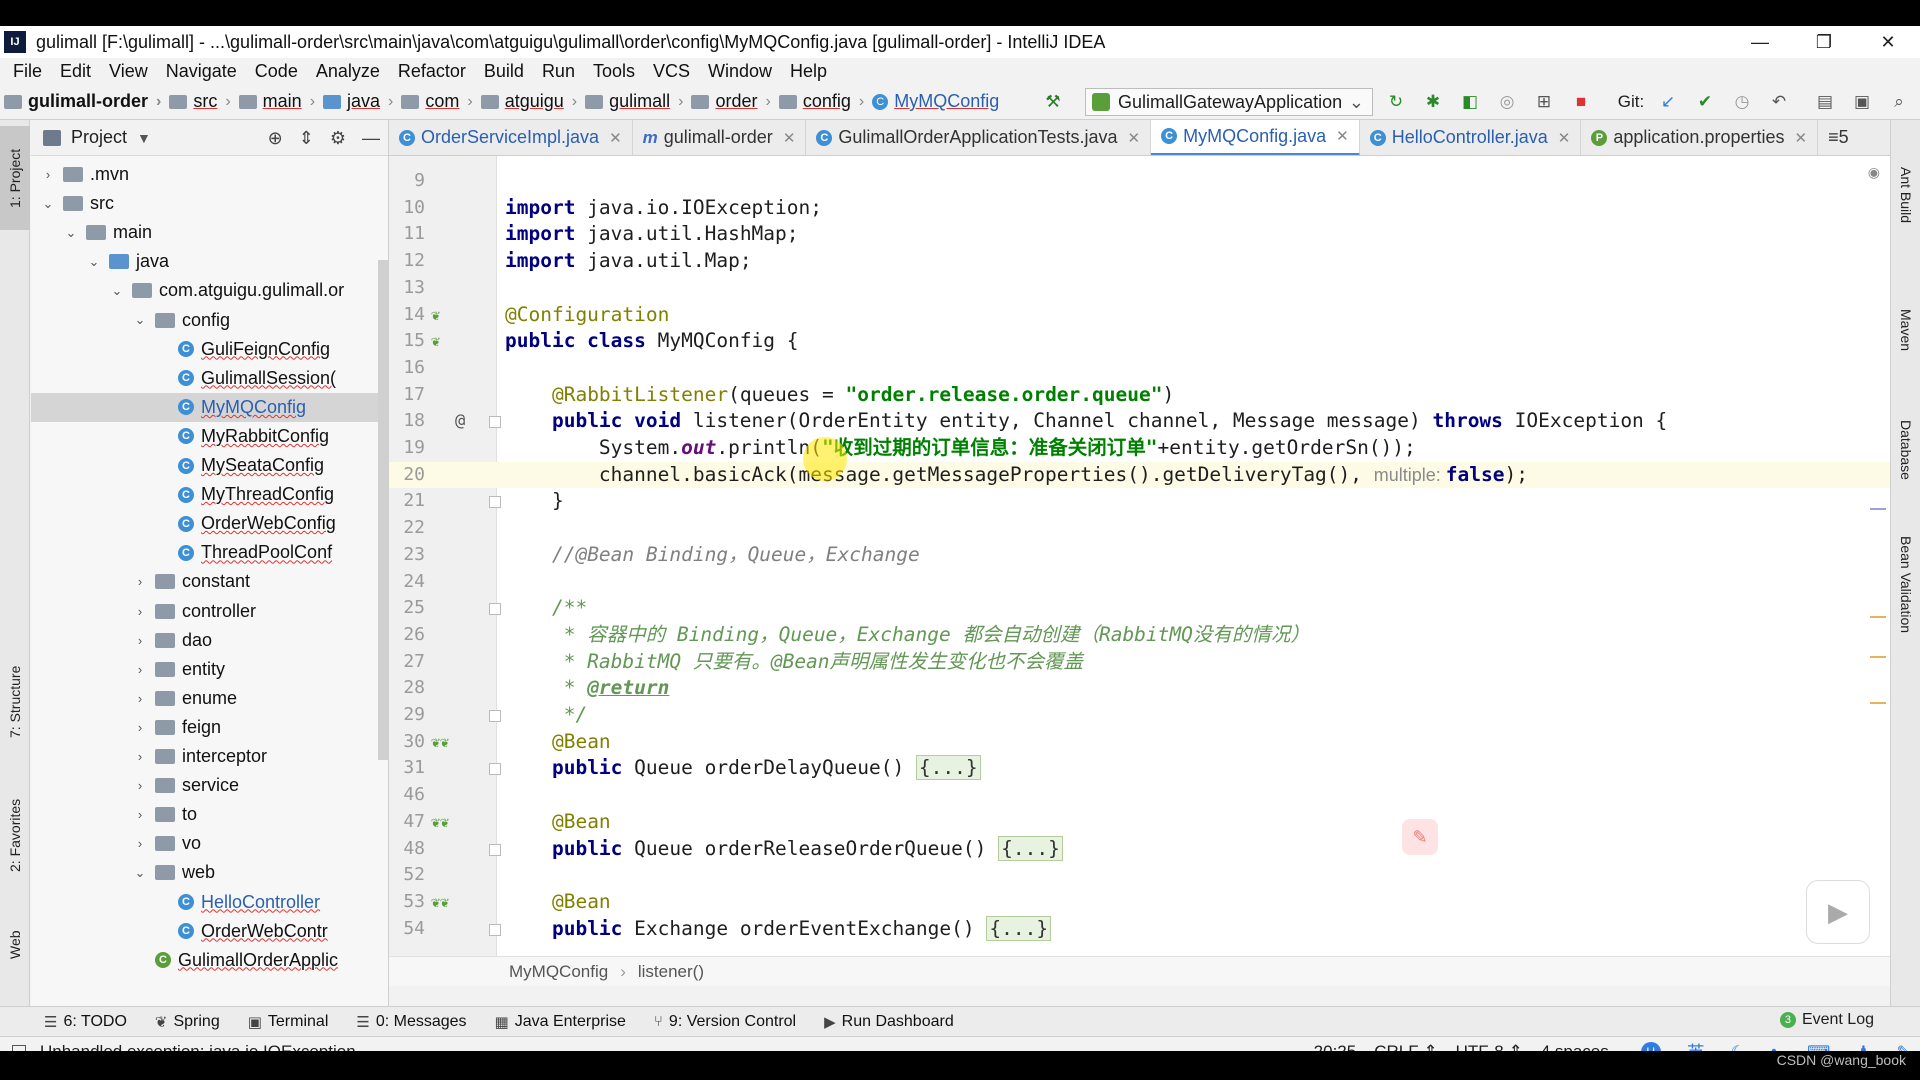 The image size is (1920, 1080). Describe the element at coordinates (15, 835) in the screenshot. I see `tab-favorites: 2: Favorites` at that location.